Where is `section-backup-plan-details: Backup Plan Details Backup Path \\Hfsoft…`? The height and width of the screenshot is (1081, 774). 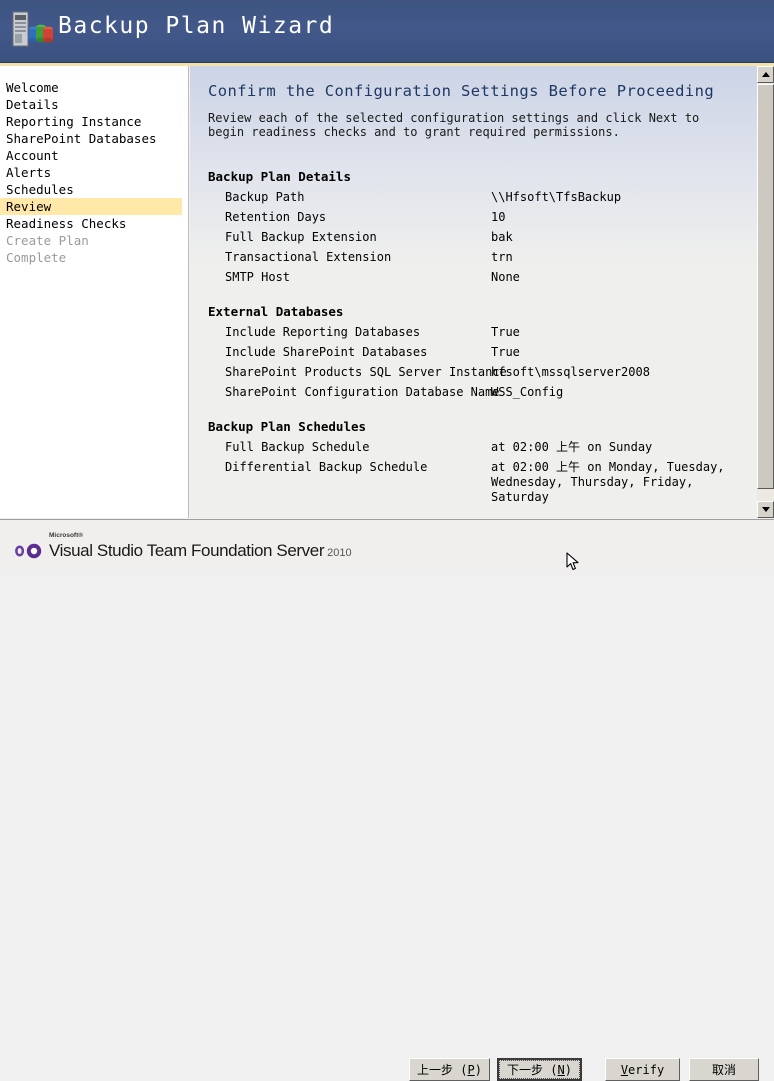 section-backup-plan-details: Backup Plan Details Backup Path \\Hfsoft… is located at coordinates (473, 229).